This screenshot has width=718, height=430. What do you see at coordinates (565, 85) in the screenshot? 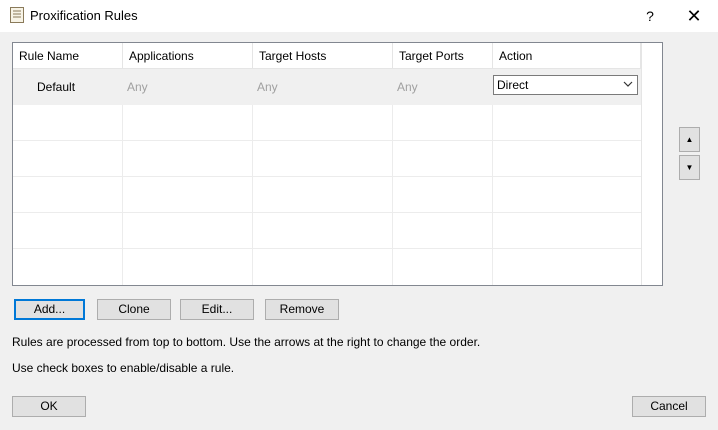
I see `action-select: Direct` at bounding box center [565, 85].